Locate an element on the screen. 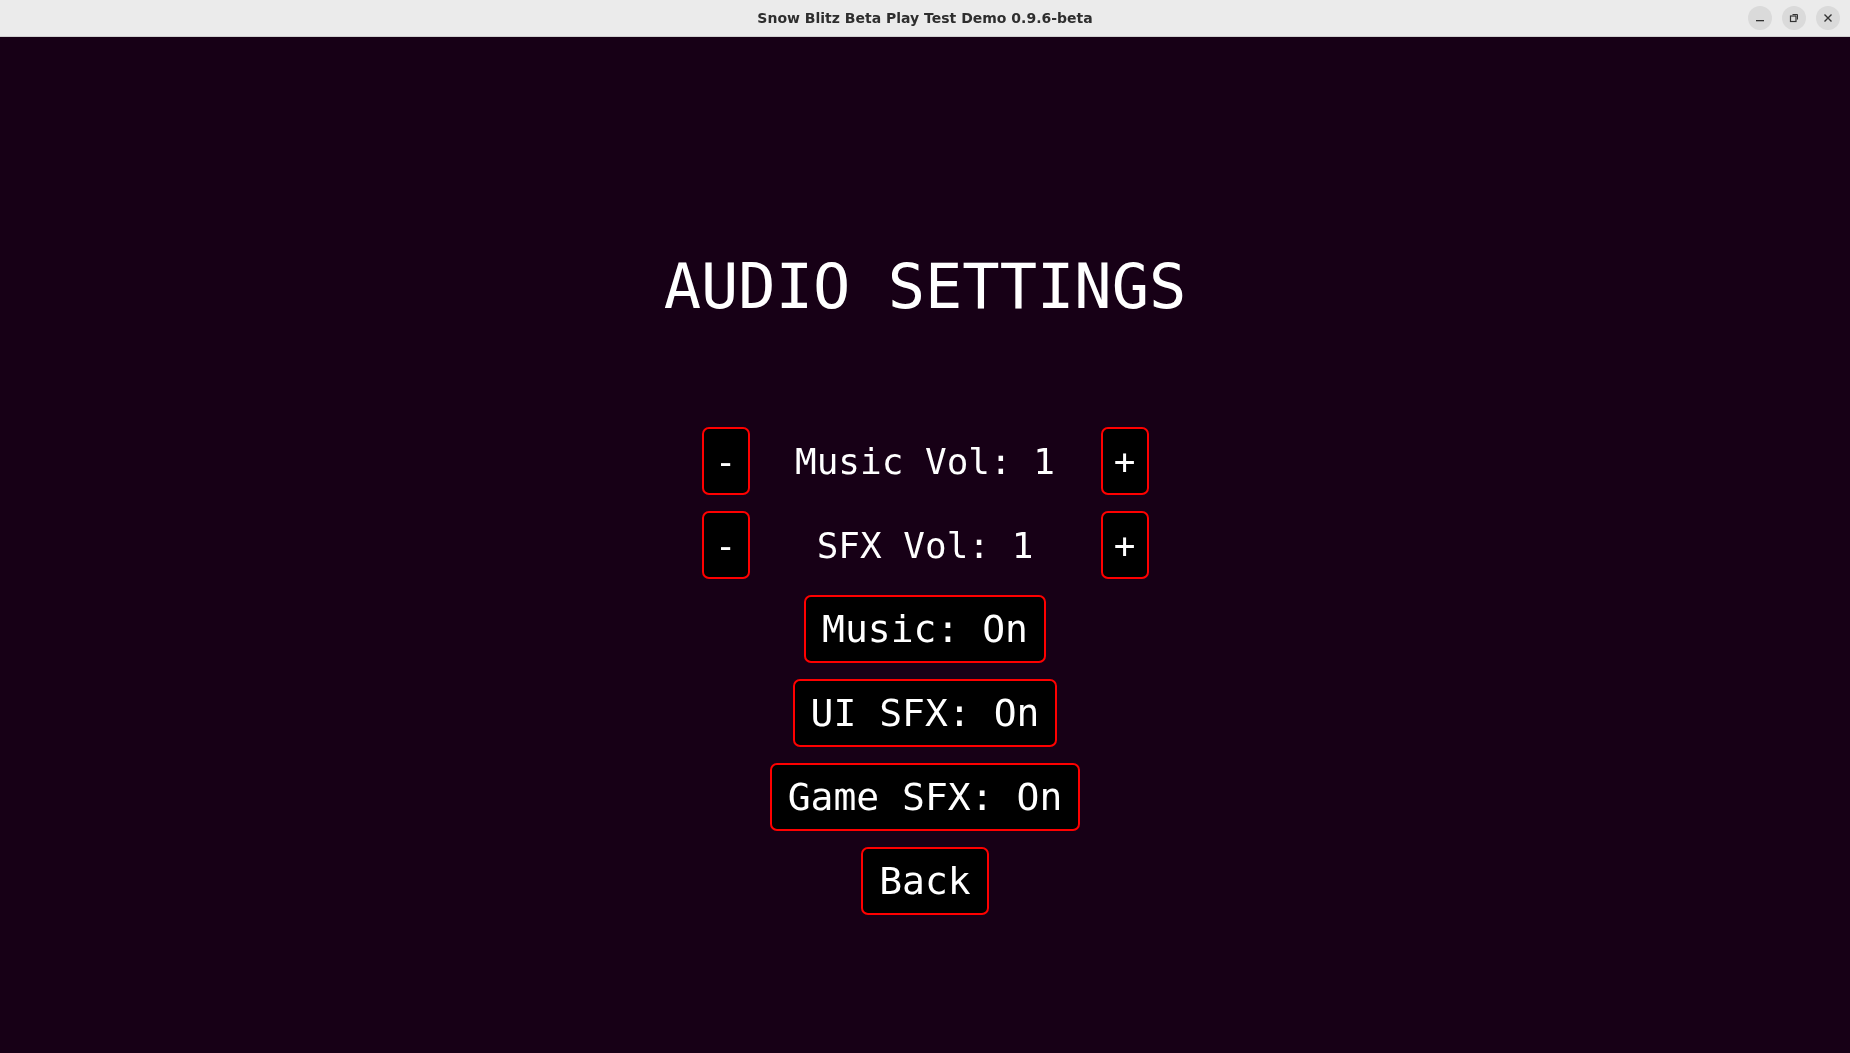  volume-label: SFX Vol: 1 is located at coordinates (925, 545).